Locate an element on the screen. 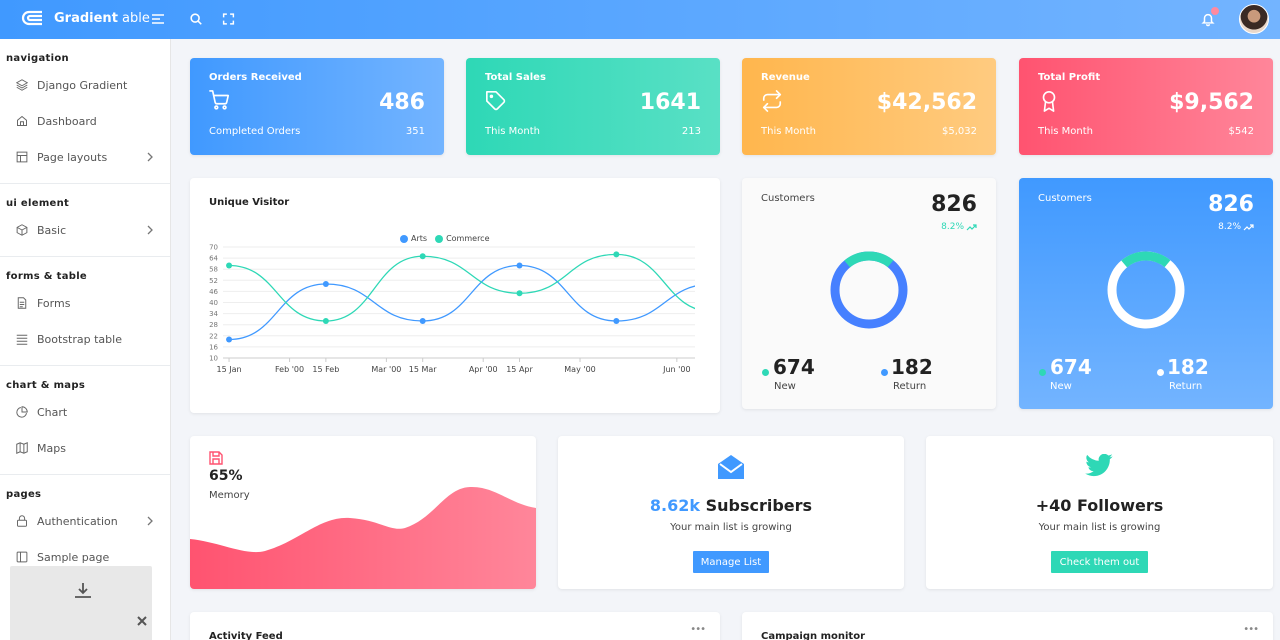  x-tick-label: 15 Jan is located at coordinates (229, 369).